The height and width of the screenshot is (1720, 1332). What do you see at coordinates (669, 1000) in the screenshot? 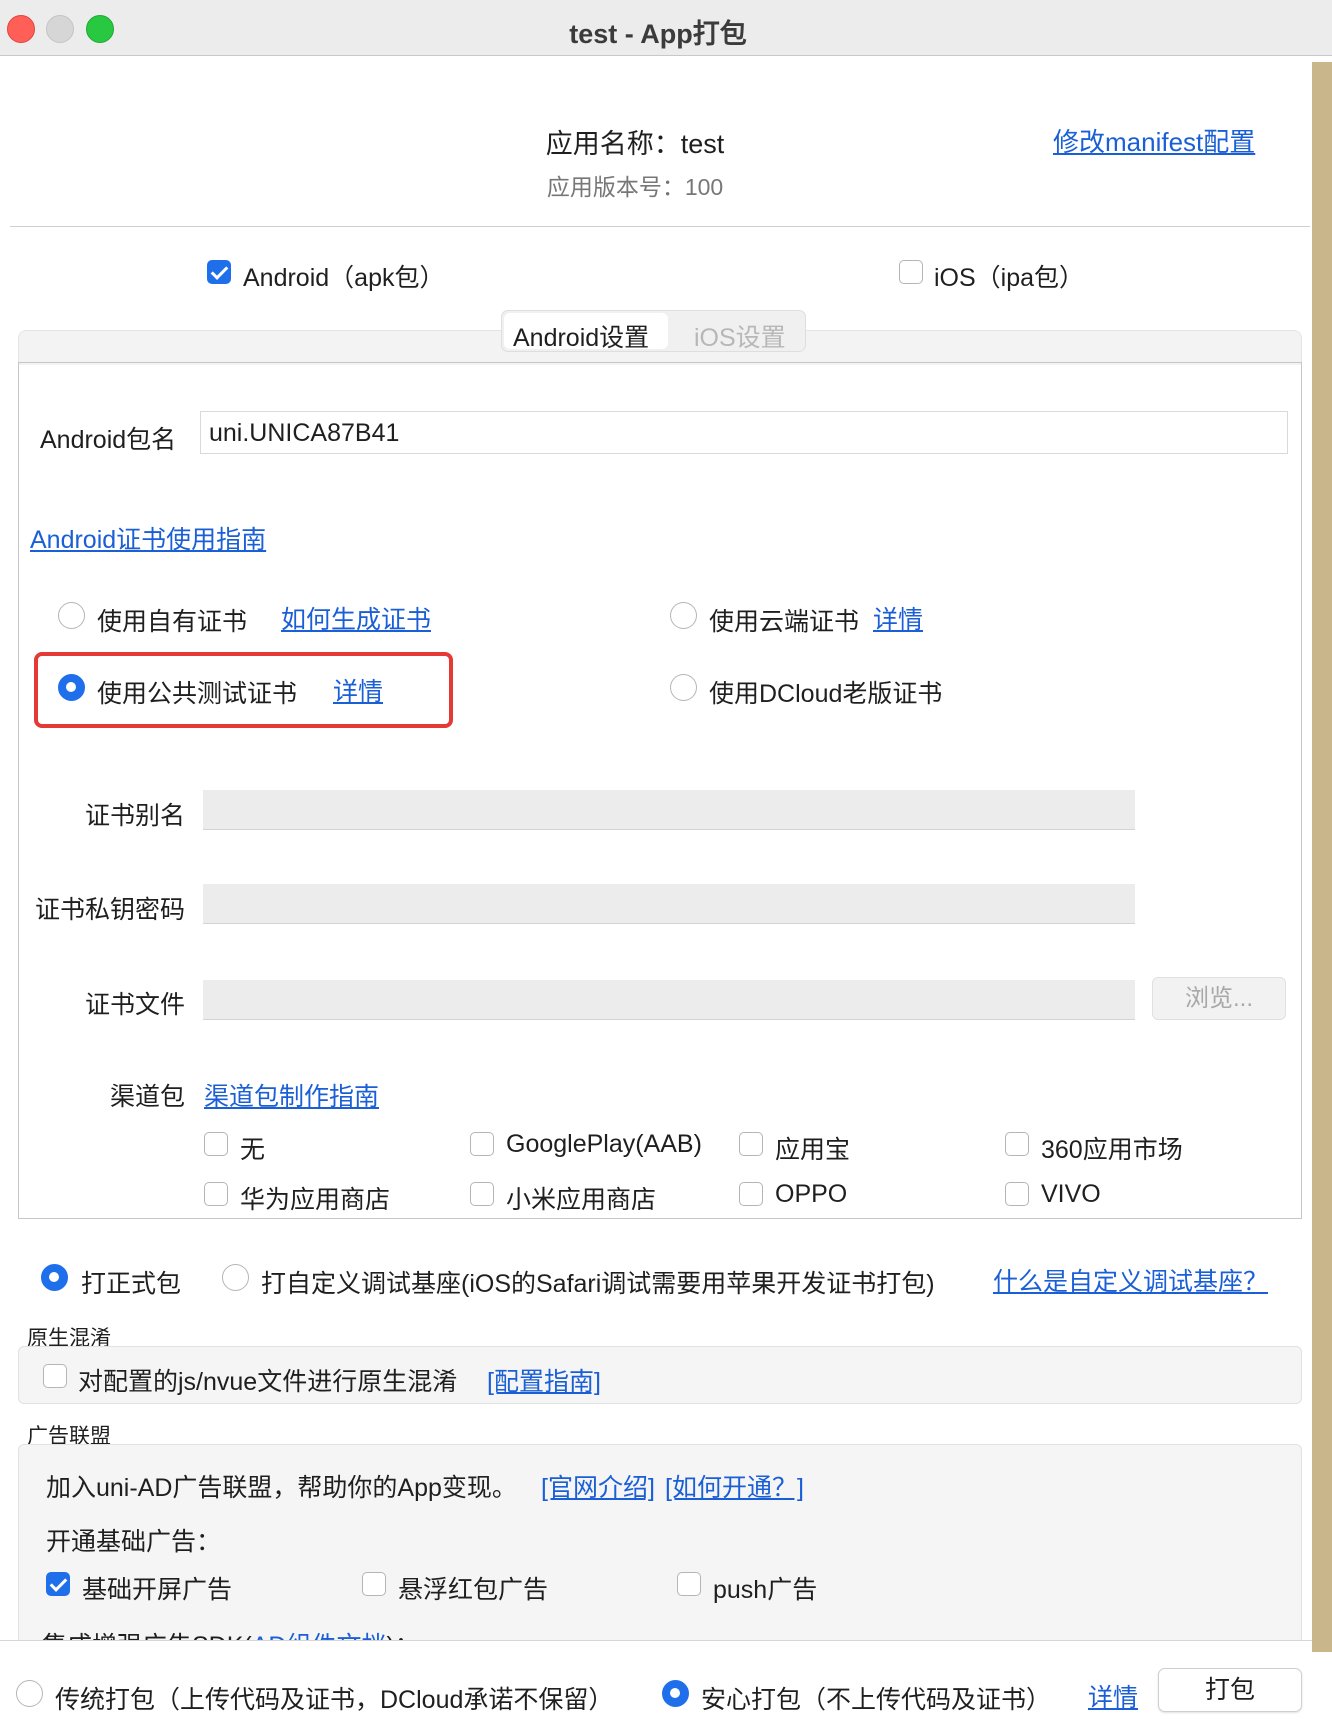
I see `cert-file-input` at bounding box center [669, 1000].